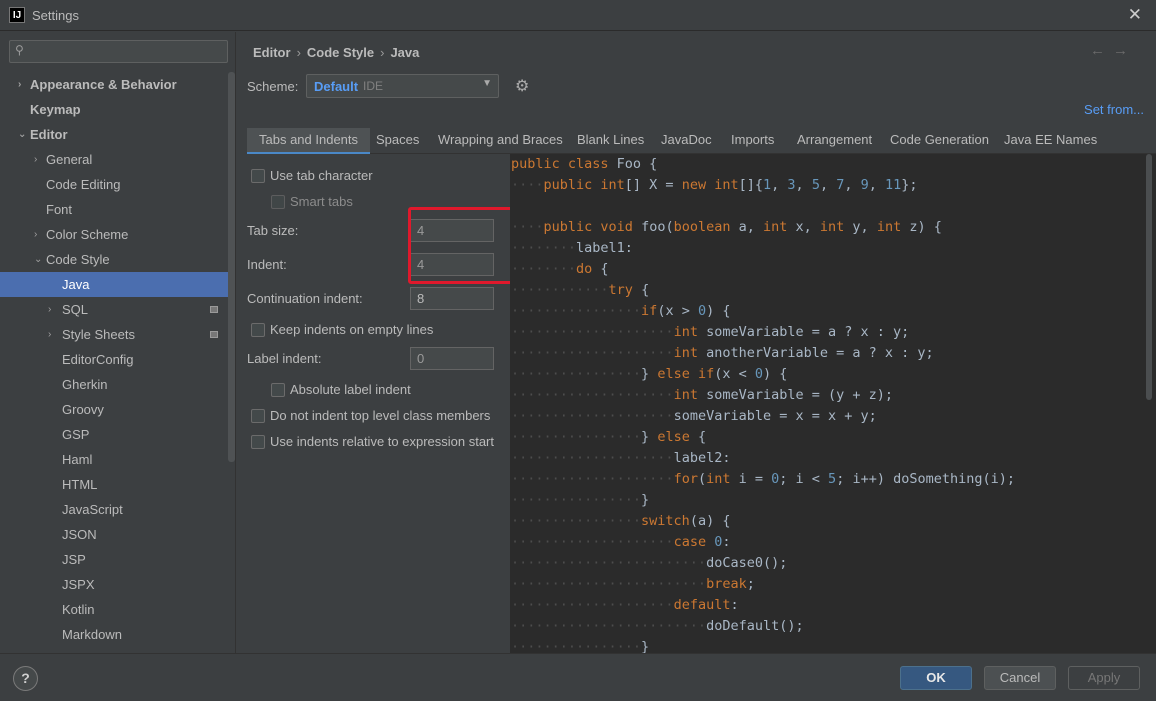 The height and width of the screenshot is (701, 1156). What do you see at coordinates (925, 227) in the screenshot?
I see `code-text: z) {` at bounding box center [925, 227].